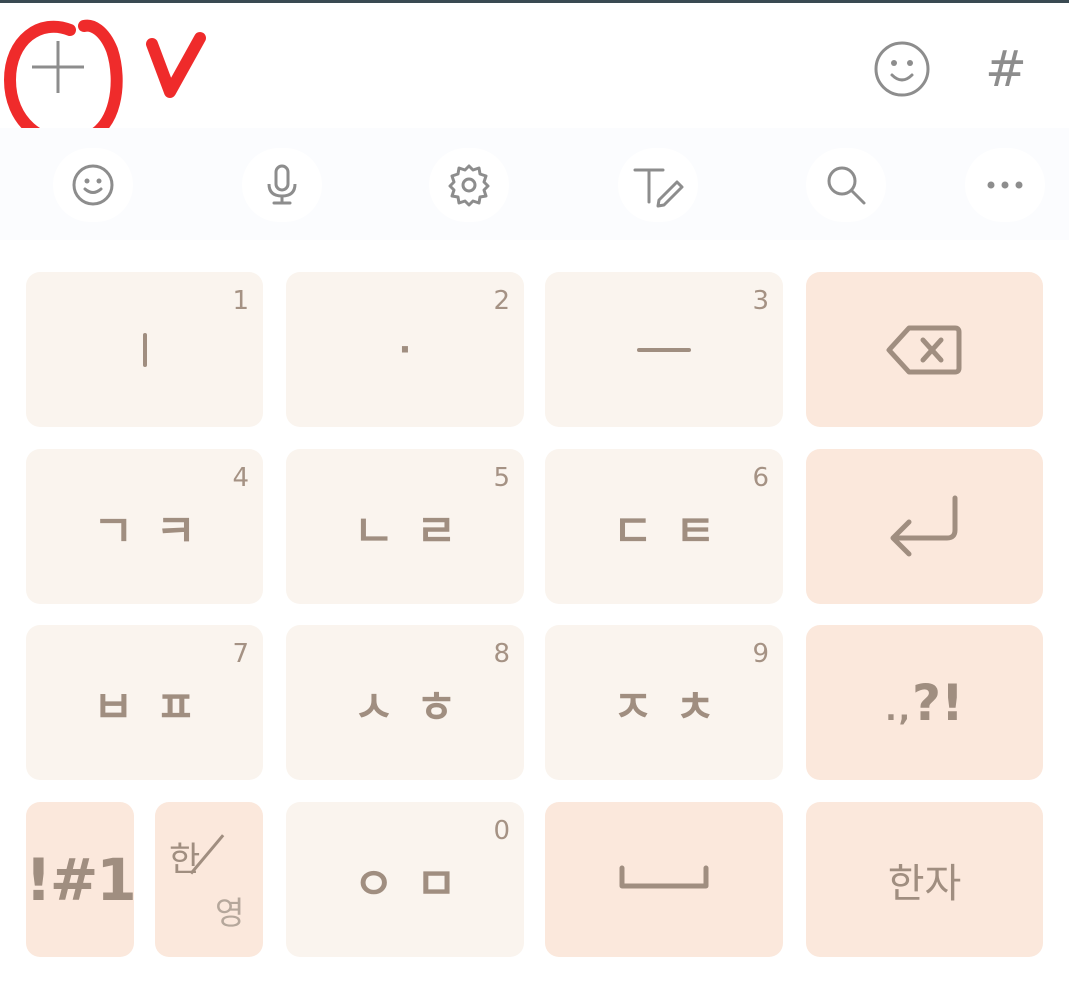  Describe the element at coordinates (1006, 69) in the screenshot. I see `hashtag-button: #` at that location.